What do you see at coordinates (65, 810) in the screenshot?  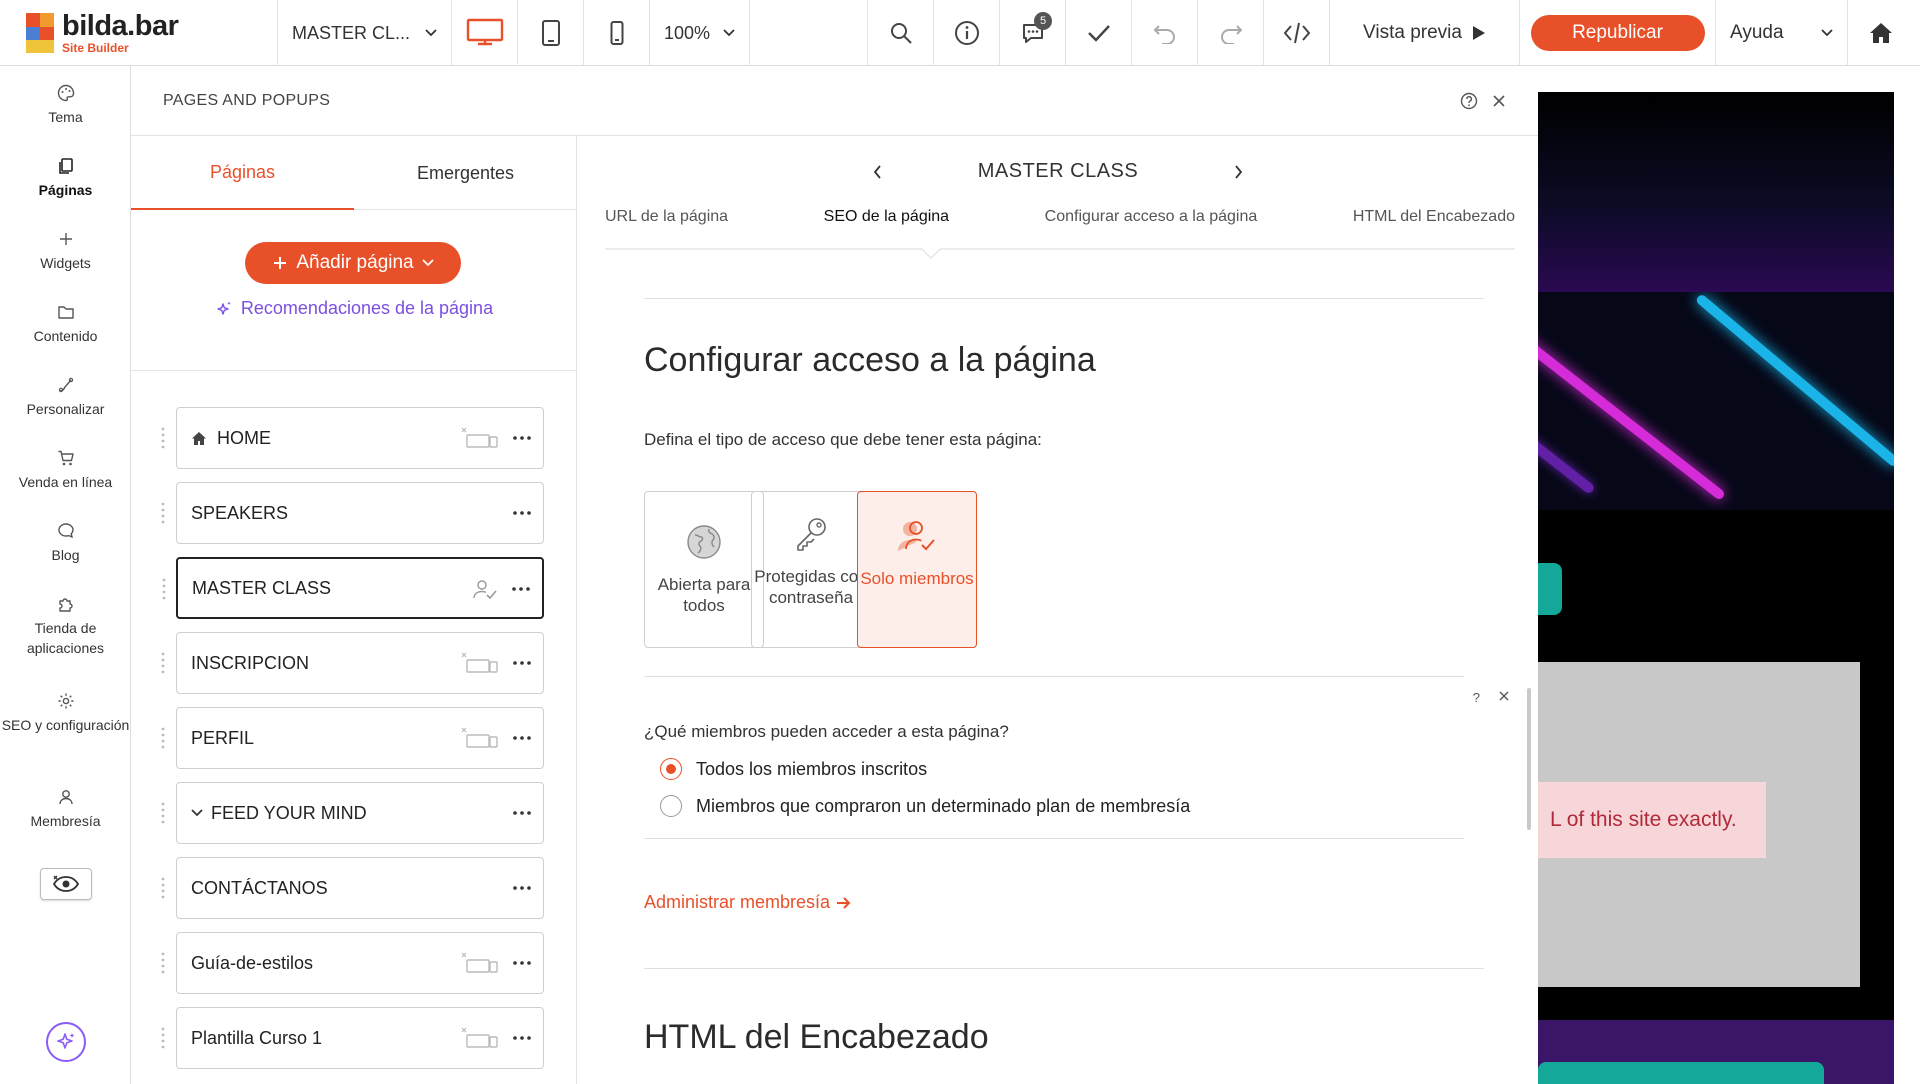 I see `sidebar-item-membresia: Membresía` at bounding box center [65, 810].